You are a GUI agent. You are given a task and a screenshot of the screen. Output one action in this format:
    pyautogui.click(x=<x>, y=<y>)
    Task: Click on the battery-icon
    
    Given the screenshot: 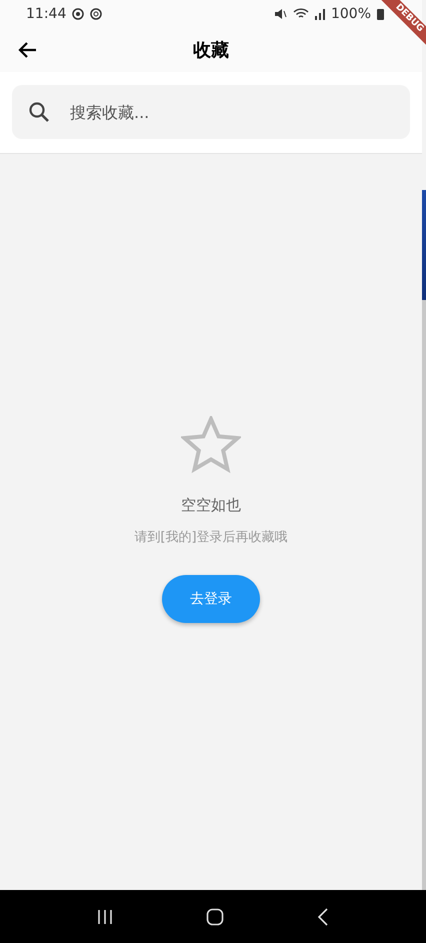 What is the action you would take?
    pyautogui.click(x=380, y=14)
    